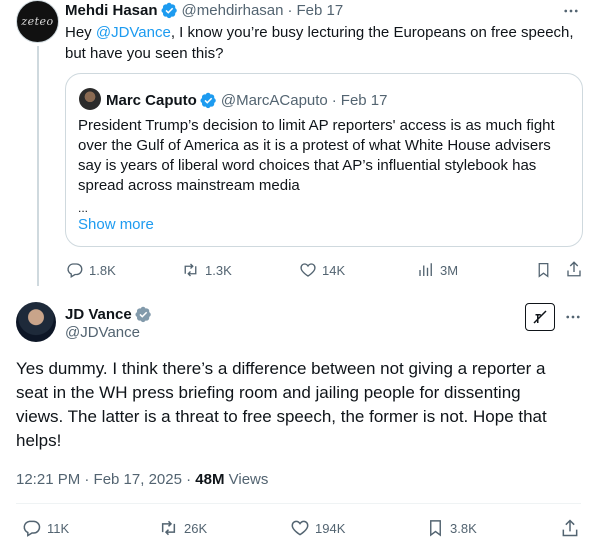 Image resolution: width=597 pixels, height=546 pixels. What do you see at coordinates (151, 100) in the screenshot?
I see `quote-author-name: Marc Caputo` at bounding box center [151, 100].